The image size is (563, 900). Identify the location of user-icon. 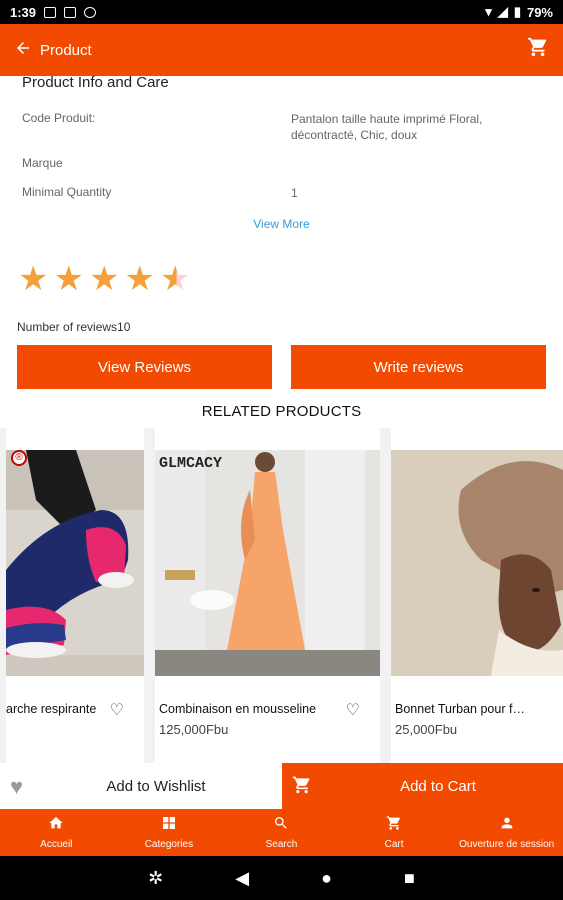
(507, 825).